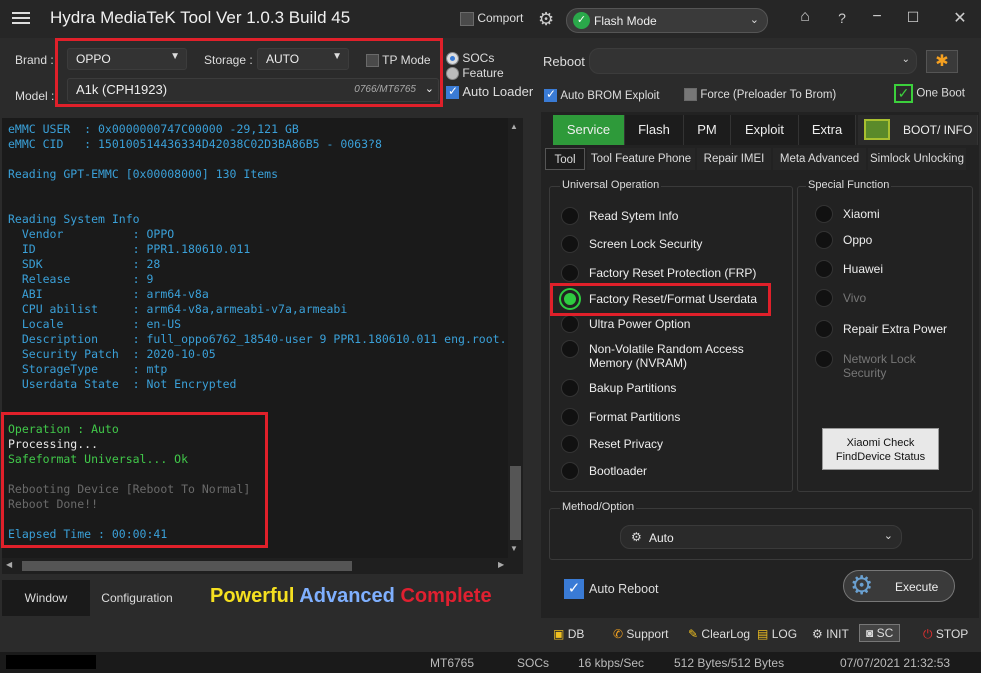 The height and width of the screenshot is (673, 981). What do you see at coordinates (879, 366) in the screenshot?
I see `special-function-item: Network Lock Security` at bounding box center [879, 366].